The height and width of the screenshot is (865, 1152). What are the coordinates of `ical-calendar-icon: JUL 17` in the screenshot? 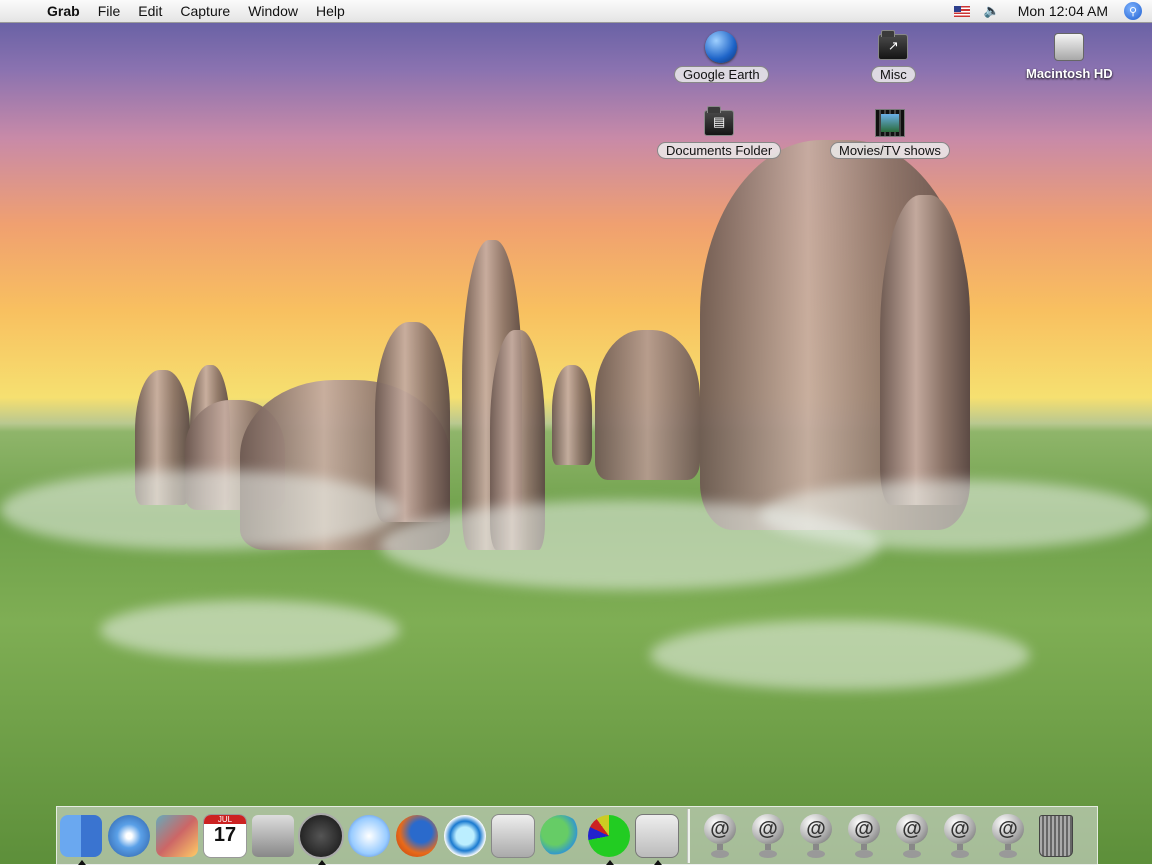 It's located at (225, 836).